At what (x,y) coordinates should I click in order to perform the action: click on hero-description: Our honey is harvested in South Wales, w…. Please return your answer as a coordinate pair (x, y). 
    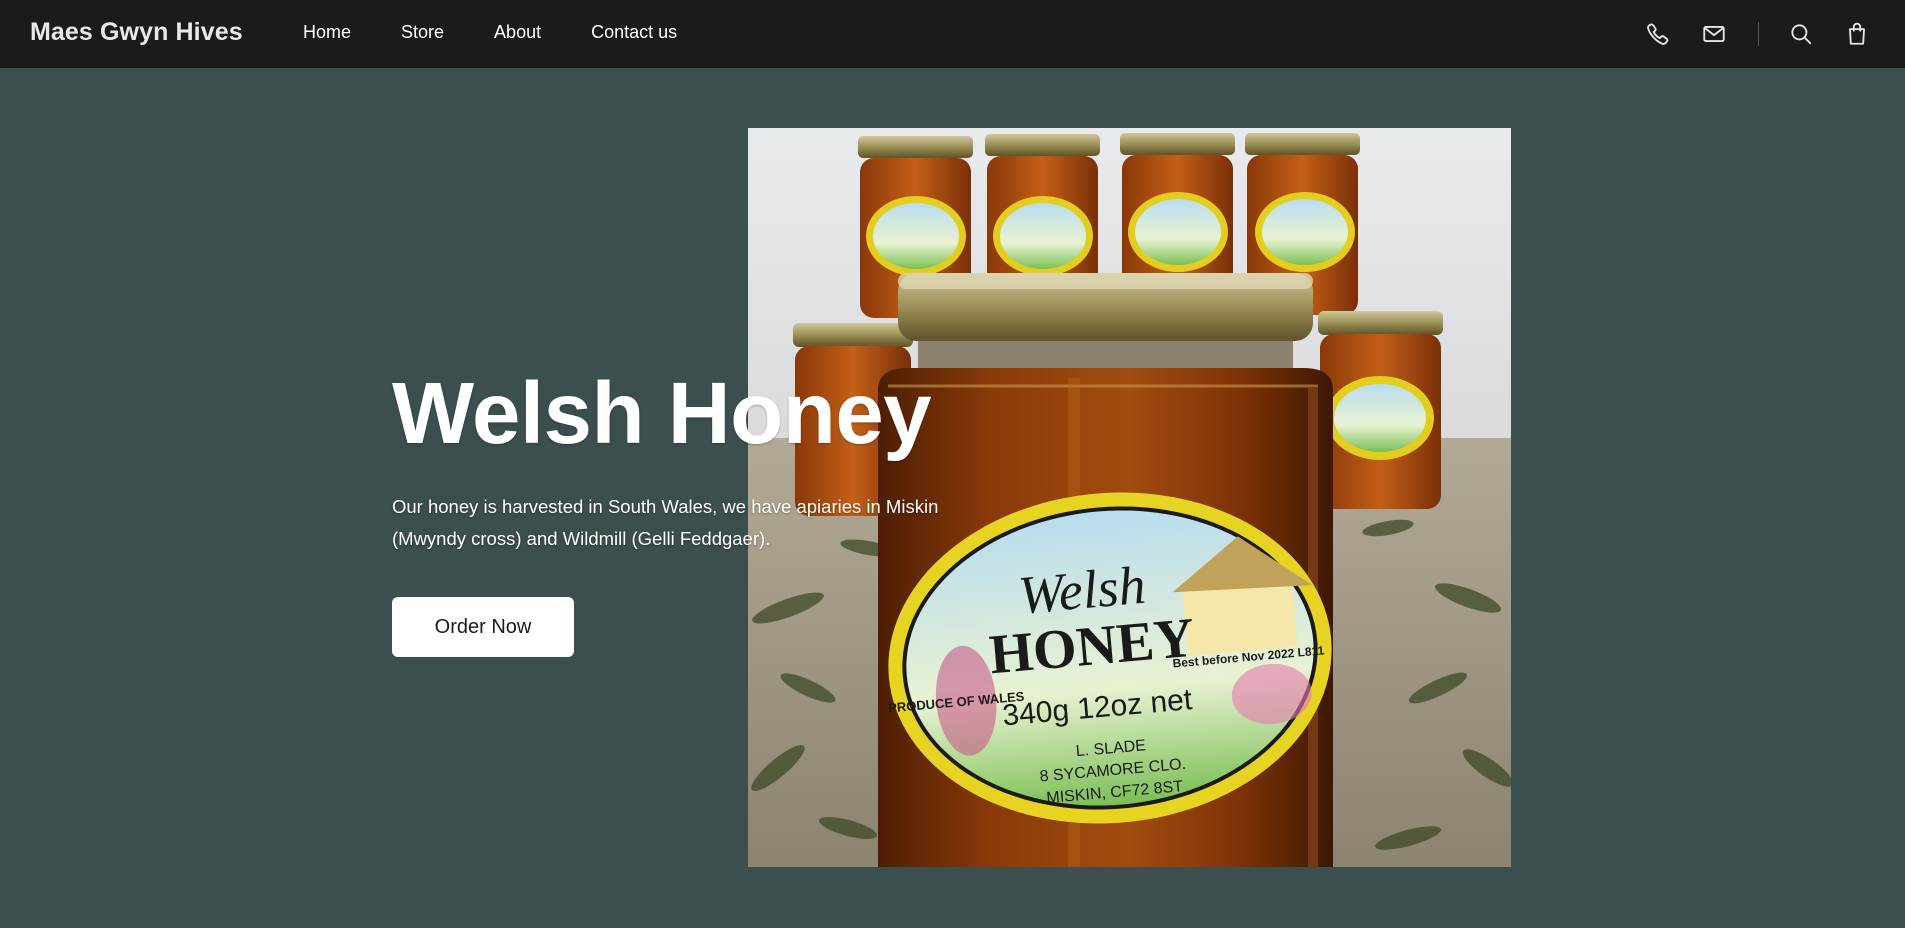
    Looking at the image, I should click on (665, 522).